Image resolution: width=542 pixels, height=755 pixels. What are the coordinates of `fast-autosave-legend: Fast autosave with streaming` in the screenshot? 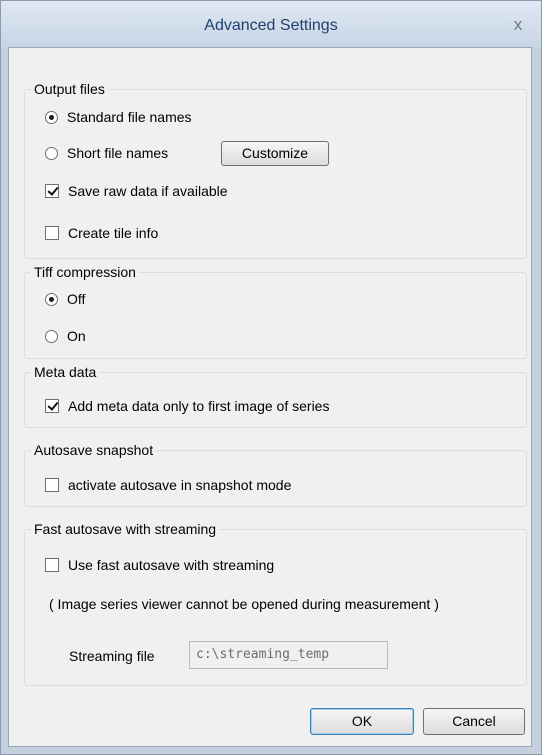 It's located at (125, 529).